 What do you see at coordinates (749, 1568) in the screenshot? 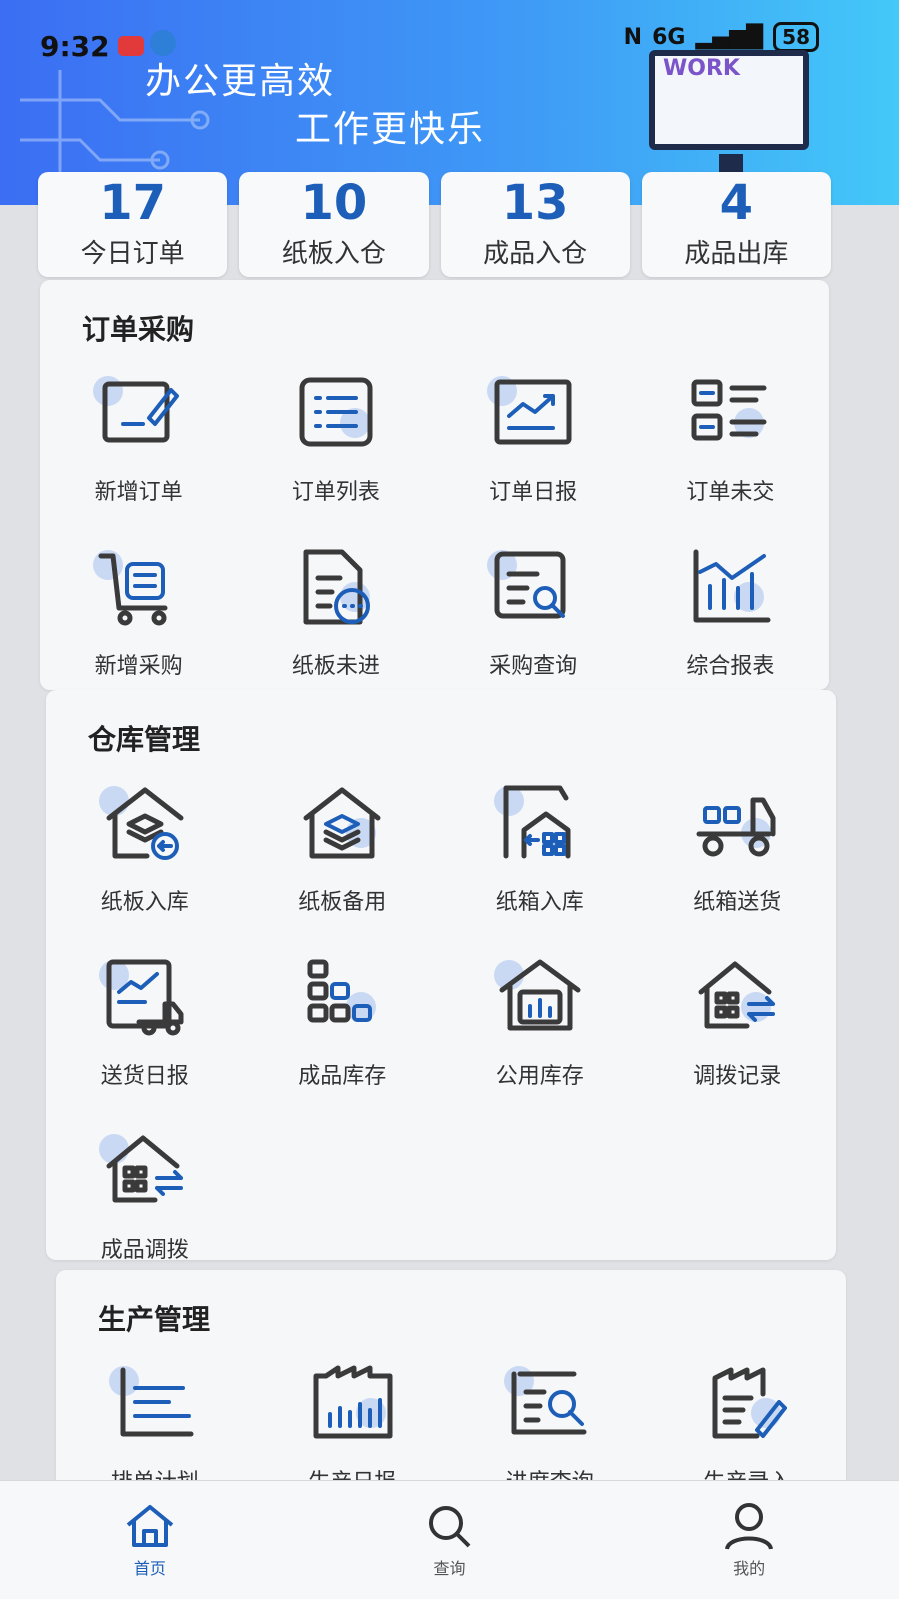
I see `tab-label: 我的` at bounding box center [749, 1568].